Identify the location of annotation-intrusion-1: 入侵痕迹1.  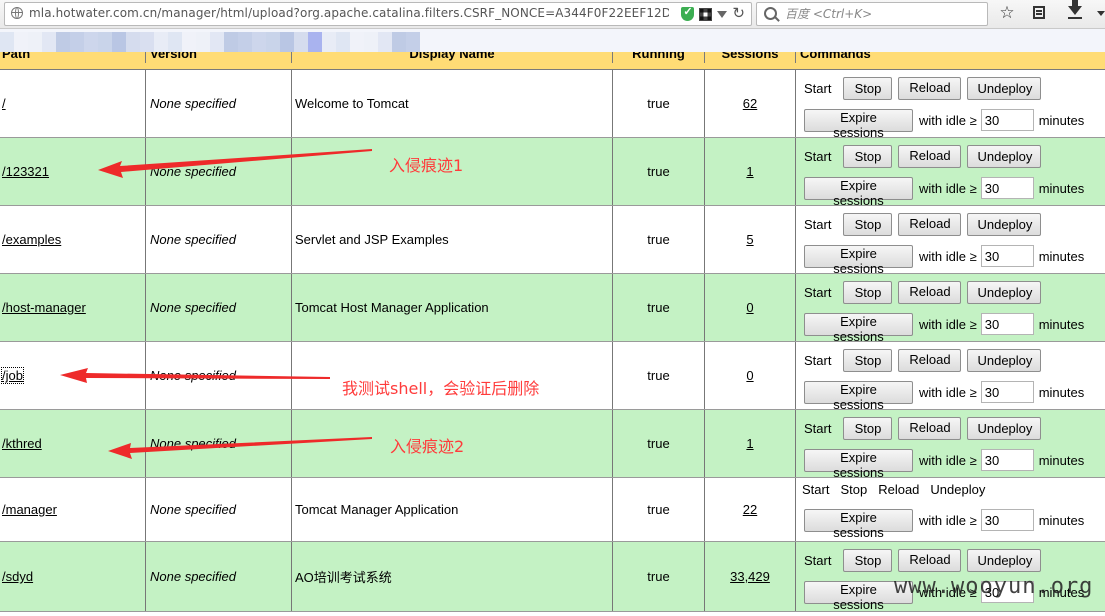
(426, 165).